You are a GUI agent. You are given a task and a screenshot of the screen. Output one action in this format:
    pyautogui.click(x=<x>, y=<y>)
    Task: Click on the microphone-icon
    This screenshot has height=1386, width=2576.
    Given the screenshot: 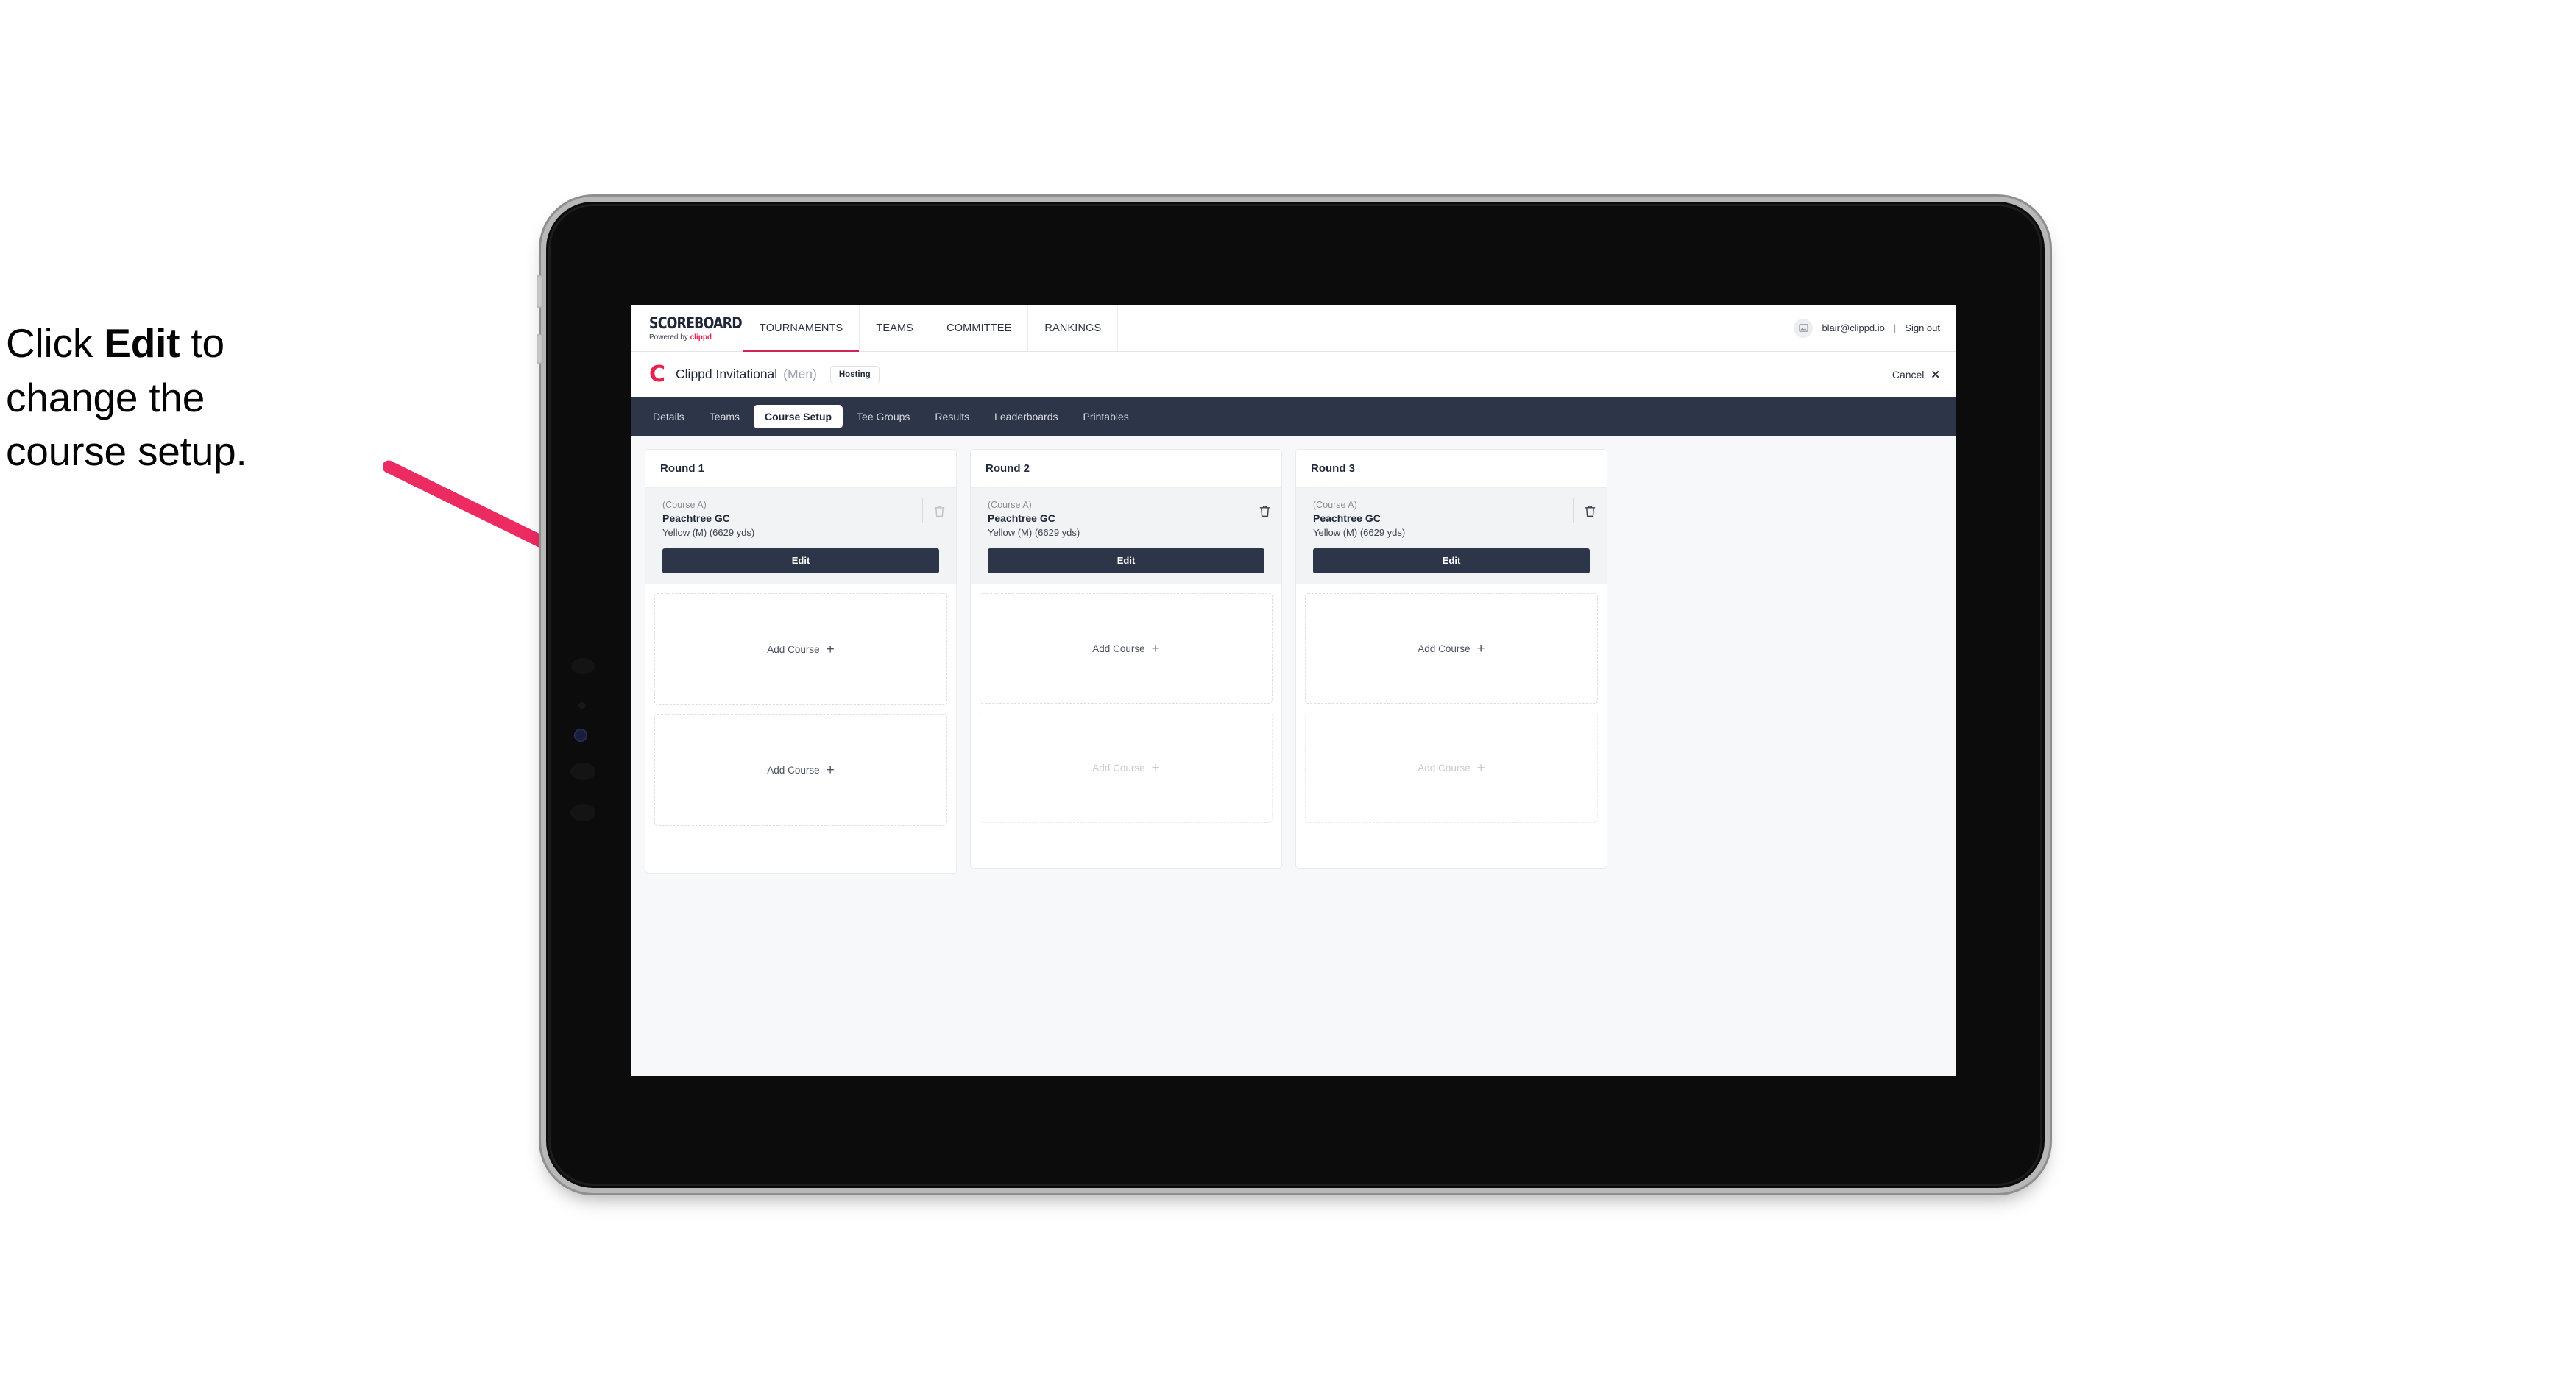 What is the action you would take?
    pyautogui.click(x=582, y=705)
    